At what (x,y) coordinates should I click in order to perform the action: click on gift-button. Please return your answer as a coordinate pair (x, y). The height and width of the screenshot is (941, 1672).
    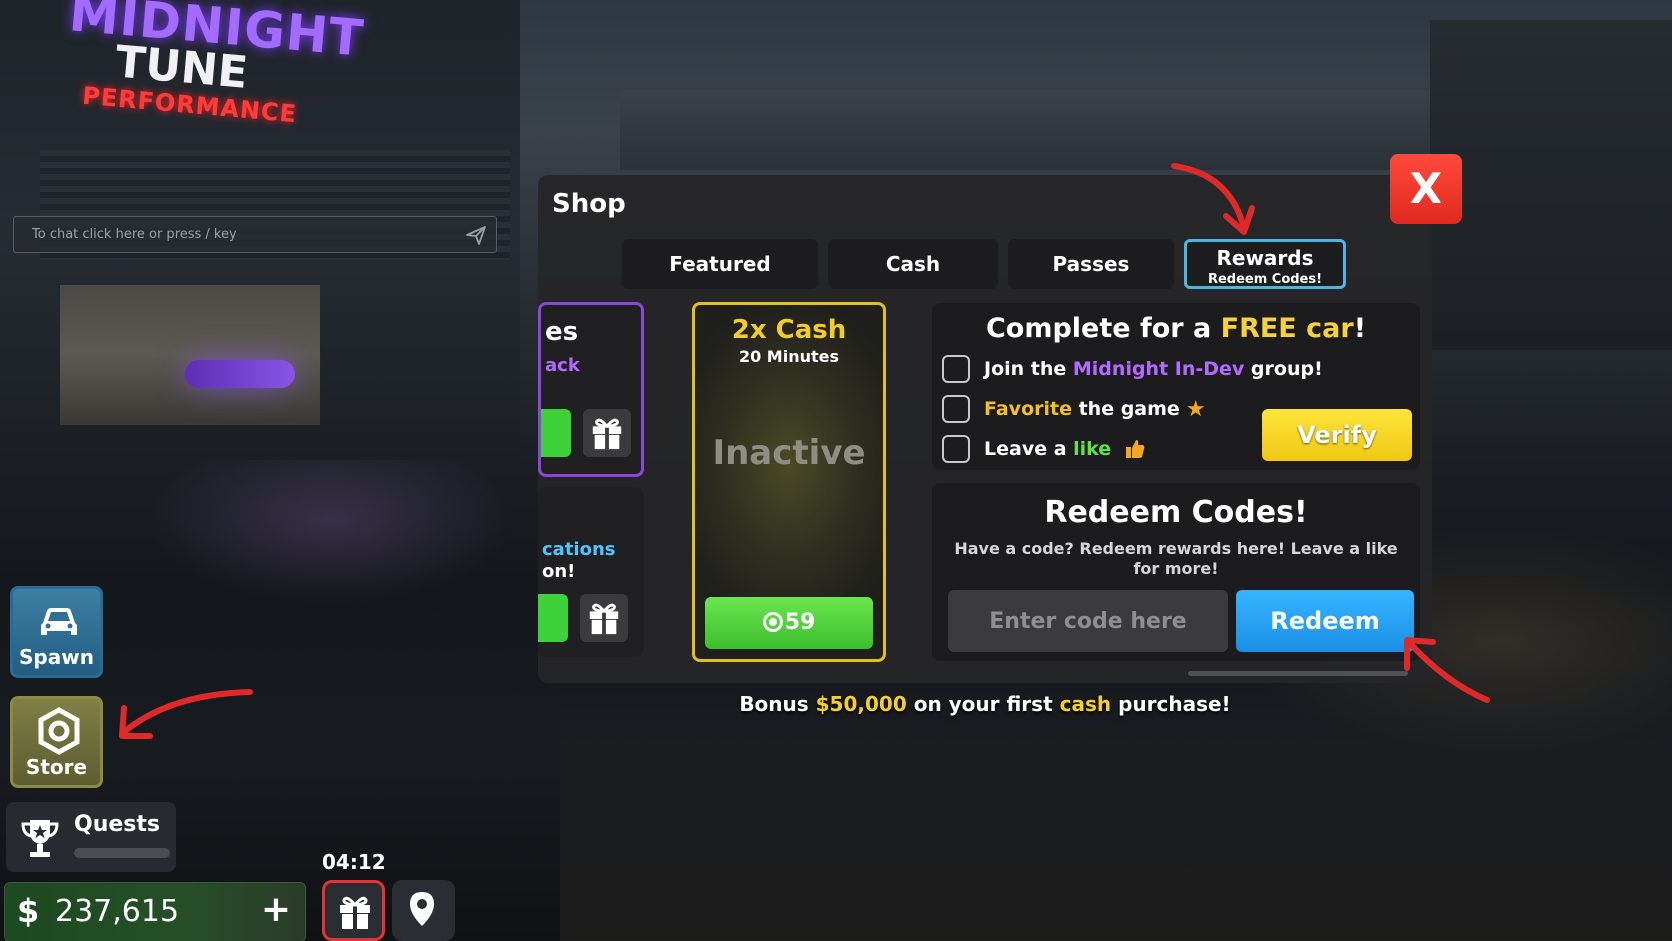
    Looking at the image, I should click on (353, 910).